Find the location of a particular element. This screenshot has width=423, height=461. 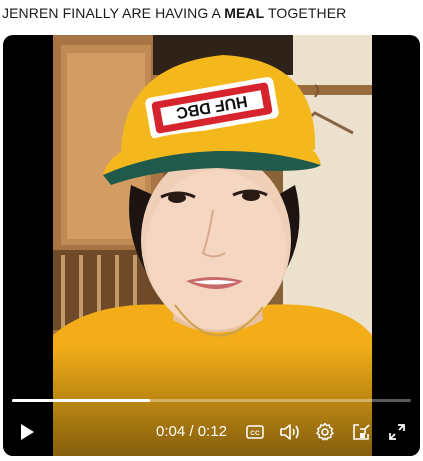

fullscreen-button is located at coordinates (397, 432).